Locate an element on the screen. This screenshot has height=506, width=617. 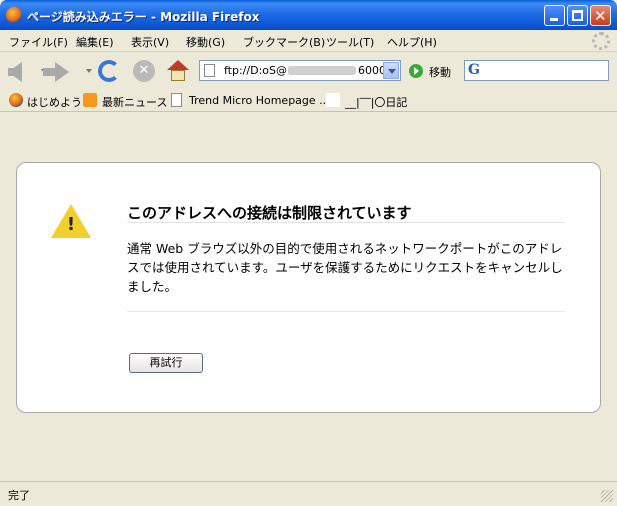
minimize-button is located at coordinates (554, 15).